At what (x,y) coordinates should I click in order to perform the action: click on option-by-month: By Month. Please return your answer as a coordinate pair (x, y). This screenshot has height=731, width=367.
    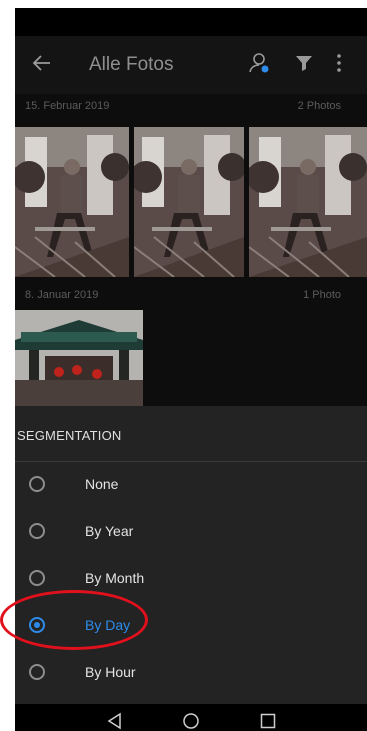
    Looking at the image, I should click on (191, 580).